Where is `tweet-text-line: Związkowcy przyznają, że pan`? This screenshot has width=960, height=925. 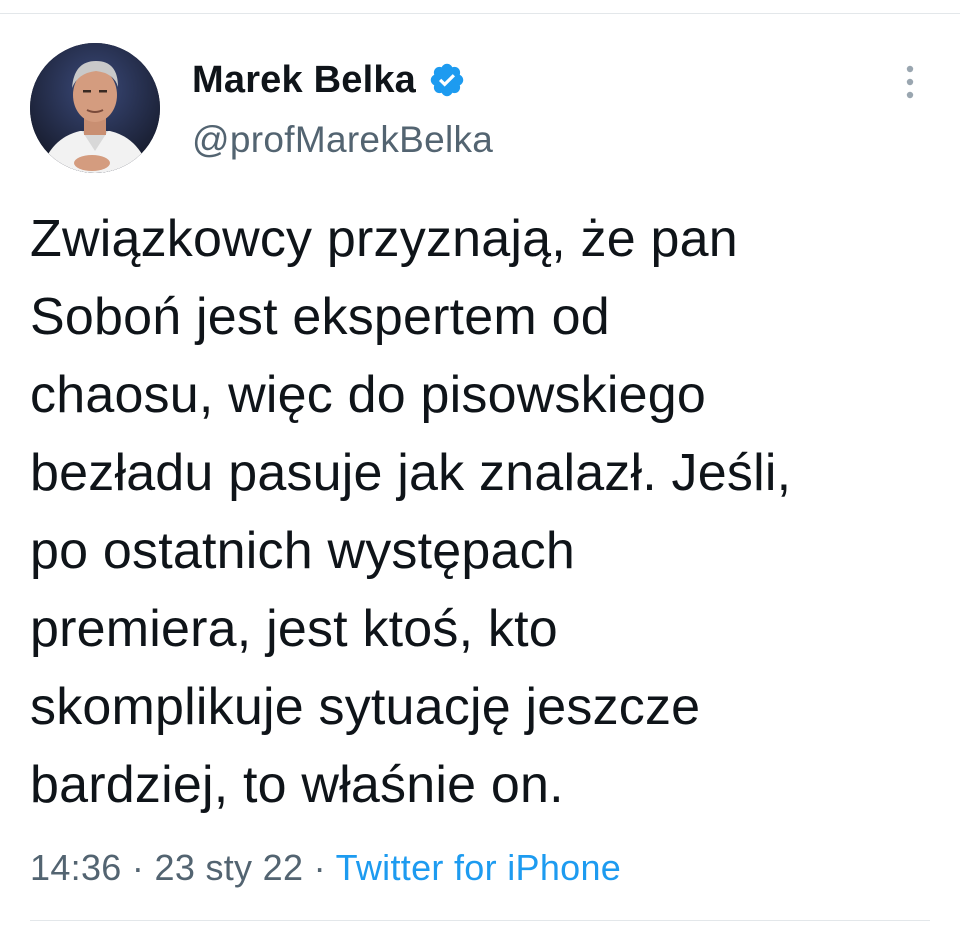 tweet-text-line: Związkowcy przyznają, że pan is located at coordinates (384, 239).